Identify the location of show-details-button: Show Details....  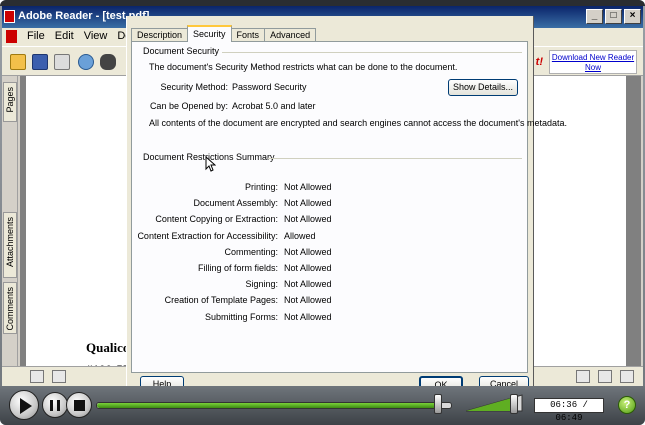
(483, 87).